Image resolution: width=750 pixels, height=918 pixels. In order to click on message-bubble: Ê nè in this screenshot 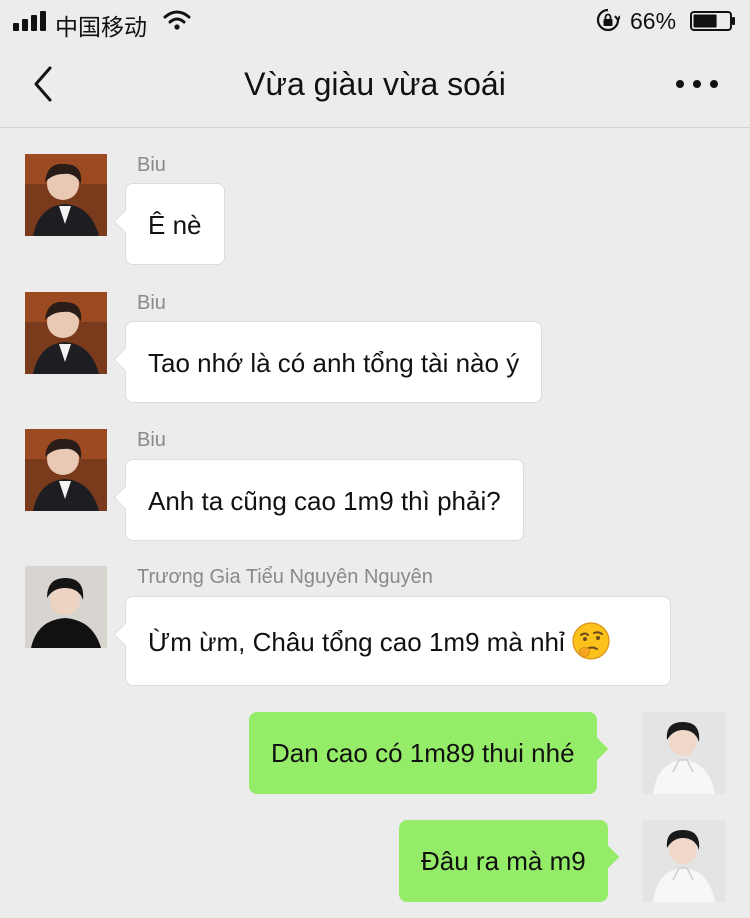, I will do `click(175, 224)`.